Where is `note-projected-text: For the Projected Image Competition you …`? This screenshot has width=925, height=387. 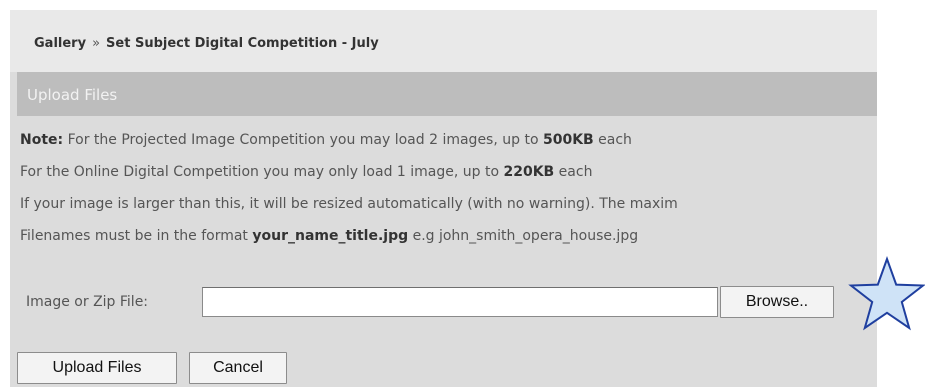 note-projected-text: For the Projected Image Competition you … is located at coordinates (303, 140).